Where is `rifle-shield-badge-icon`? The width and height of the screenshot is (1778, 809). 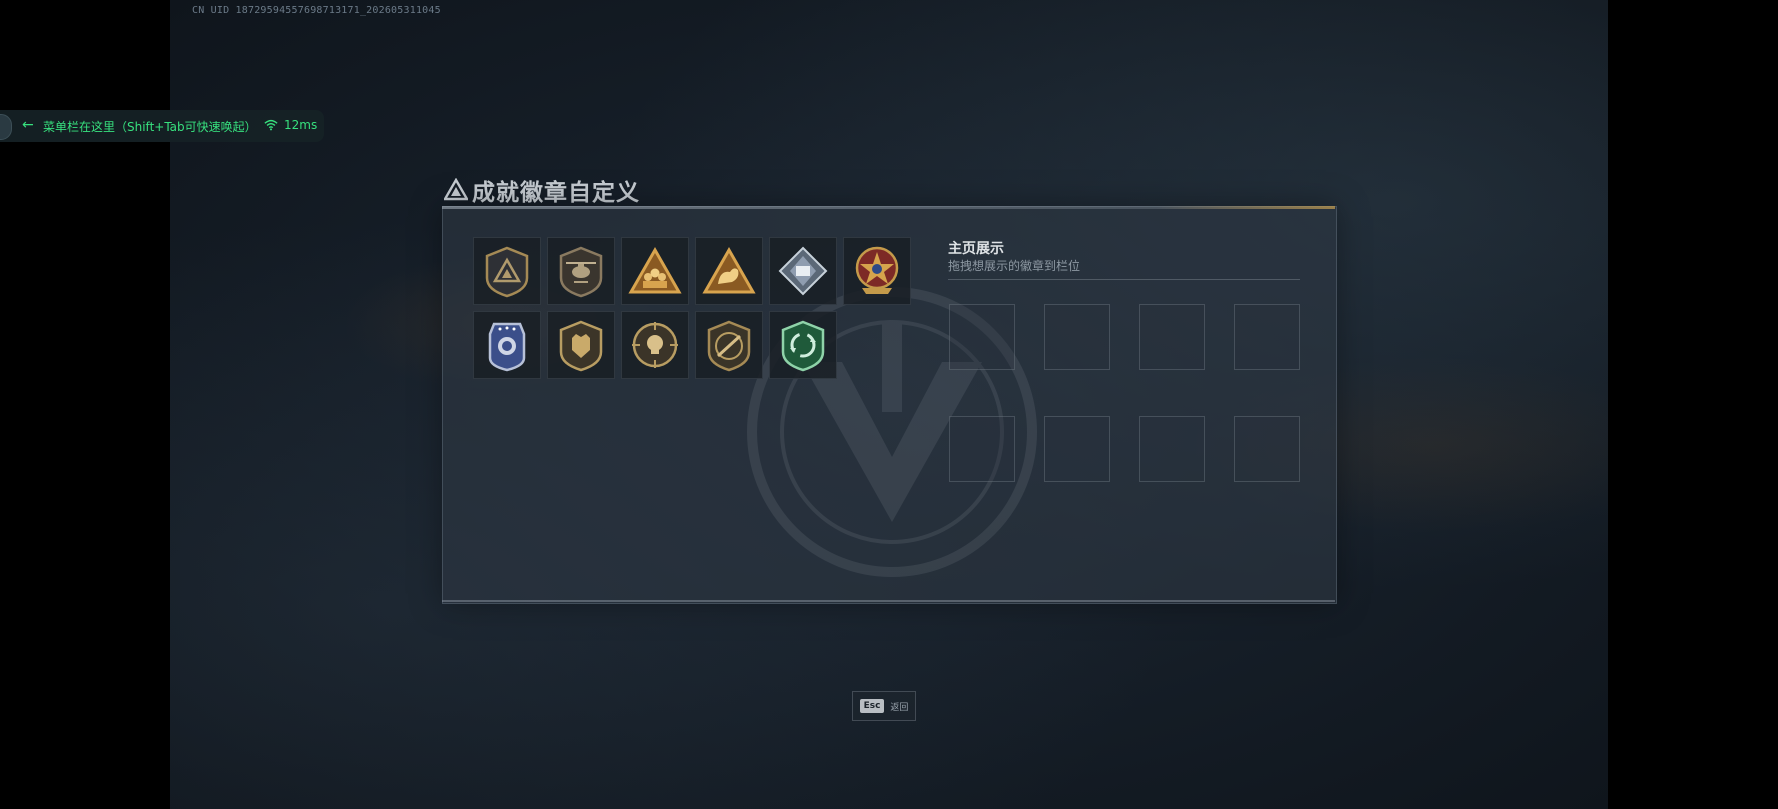 rifle-shield-badge-icon is located at coordinates (729, 346).